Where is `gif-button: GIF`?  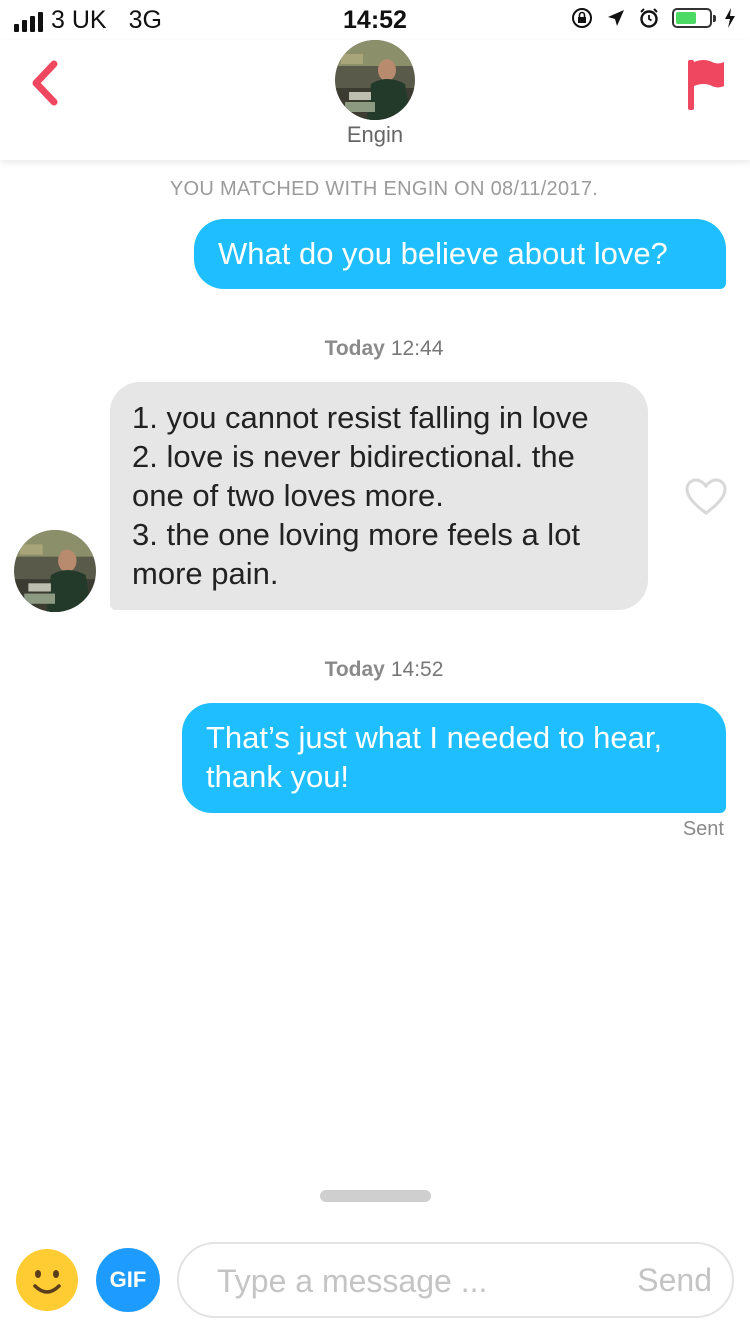
gif-button: GIF is located at coordinates (128, 1280).